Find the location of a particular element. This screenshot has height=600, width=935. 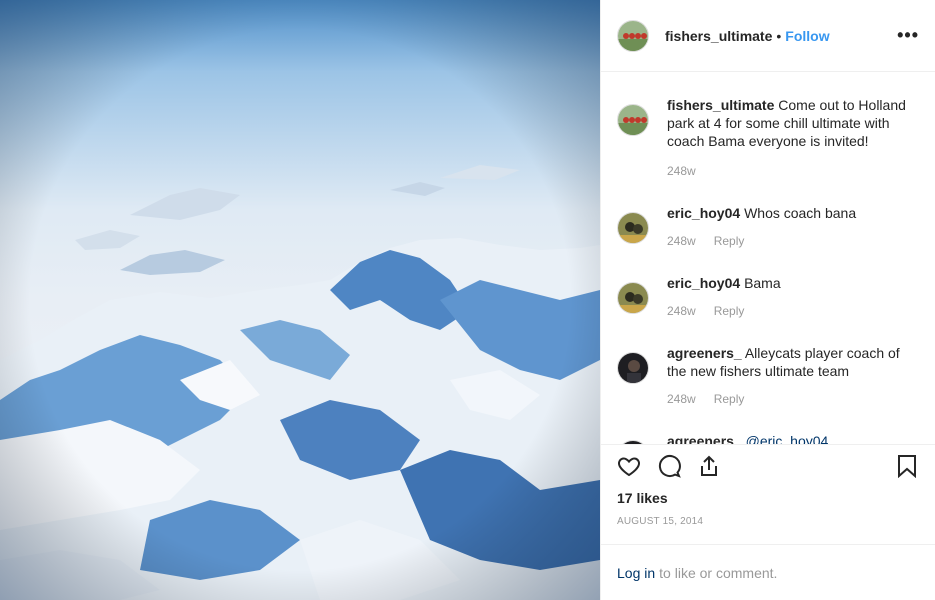

comment-item: eric_hoy04 Bama 248w Reply is located at coordinates (768, 293).